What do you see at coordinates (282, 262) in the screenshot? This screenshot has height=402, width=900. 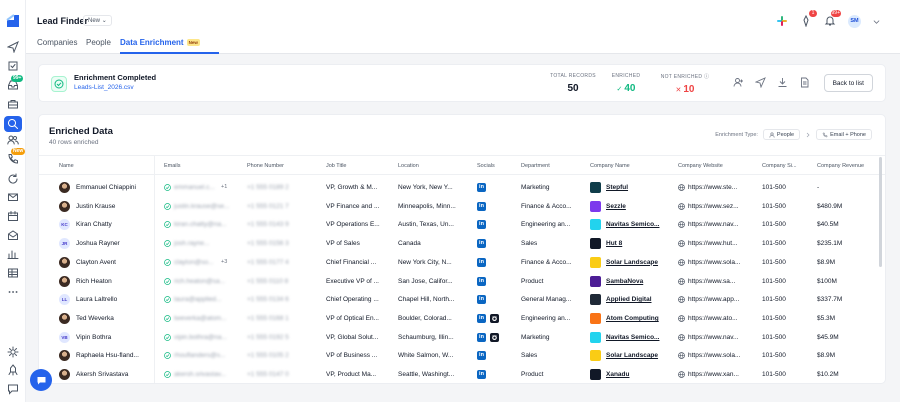 I see `phone-value: +1 555 0177 4` at bounding box center [282, 262].